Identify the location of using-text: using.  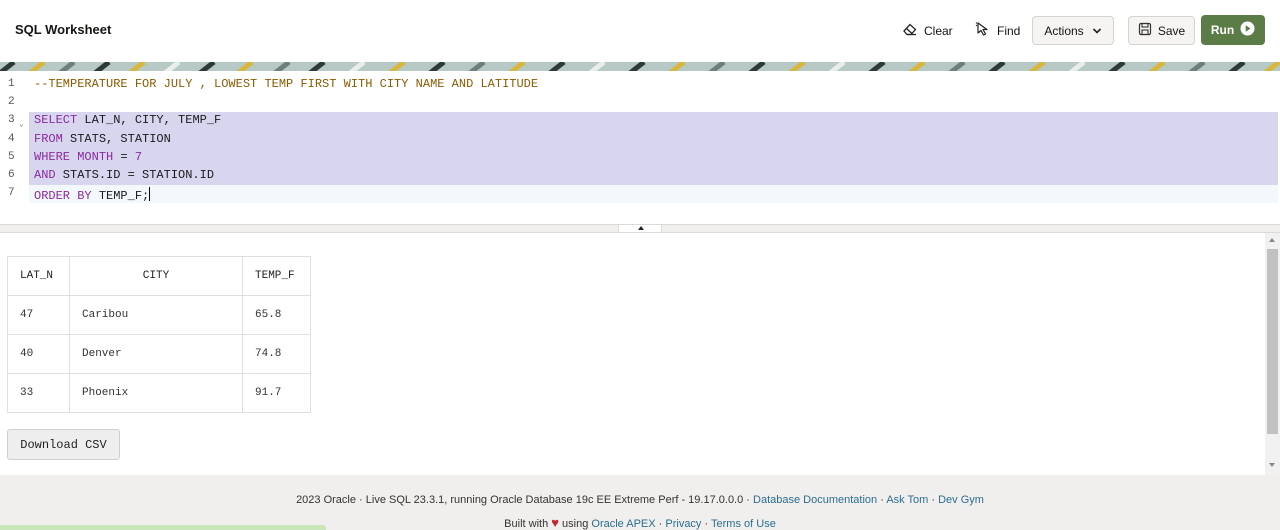
(575, 524).